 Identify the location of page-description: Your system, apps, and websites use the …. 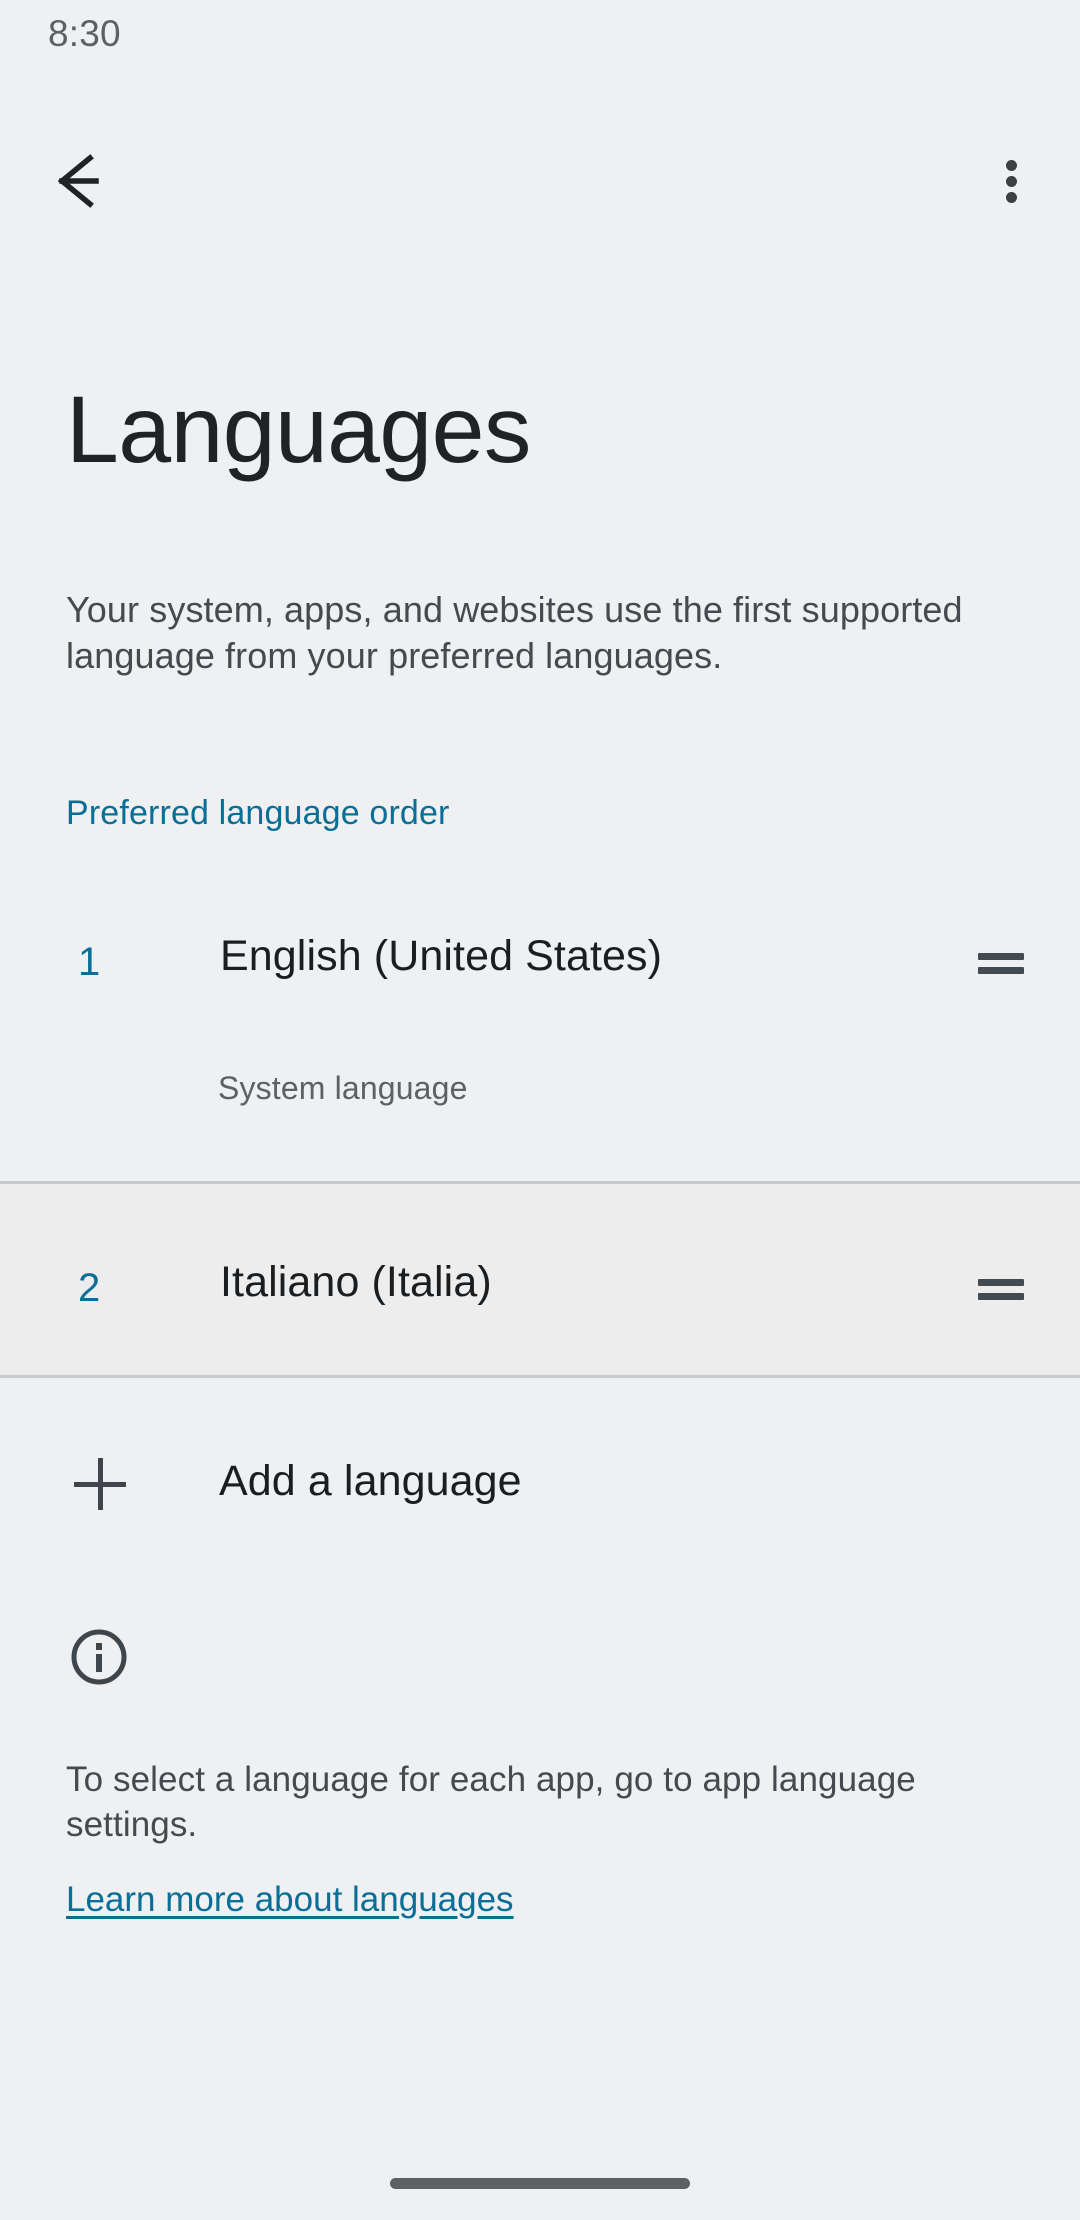
(514, 632).